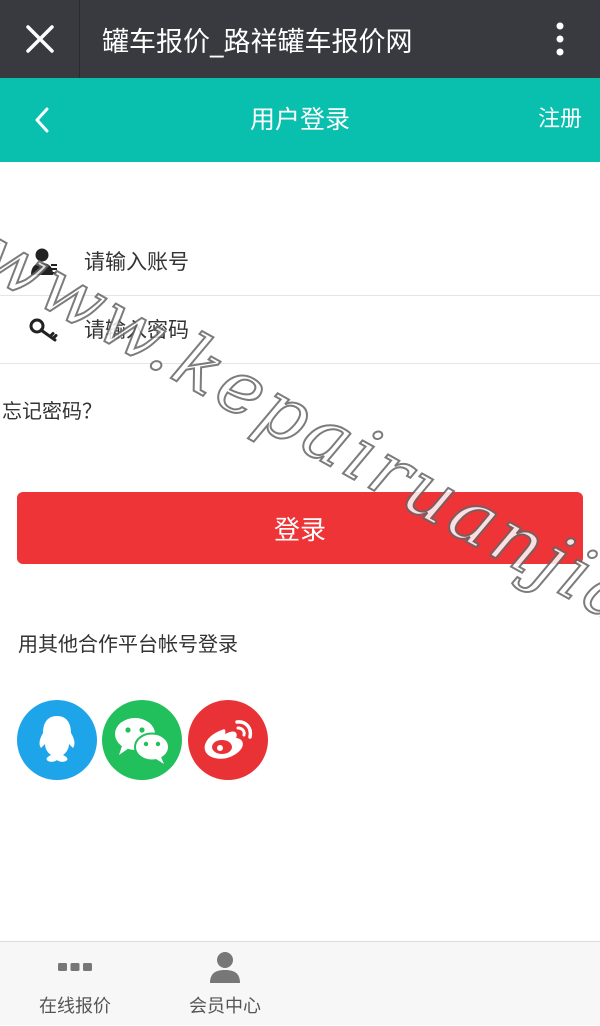 The width and height of the screenshot is (600, 1026). I want to click on close-icon, so click(39, 39).